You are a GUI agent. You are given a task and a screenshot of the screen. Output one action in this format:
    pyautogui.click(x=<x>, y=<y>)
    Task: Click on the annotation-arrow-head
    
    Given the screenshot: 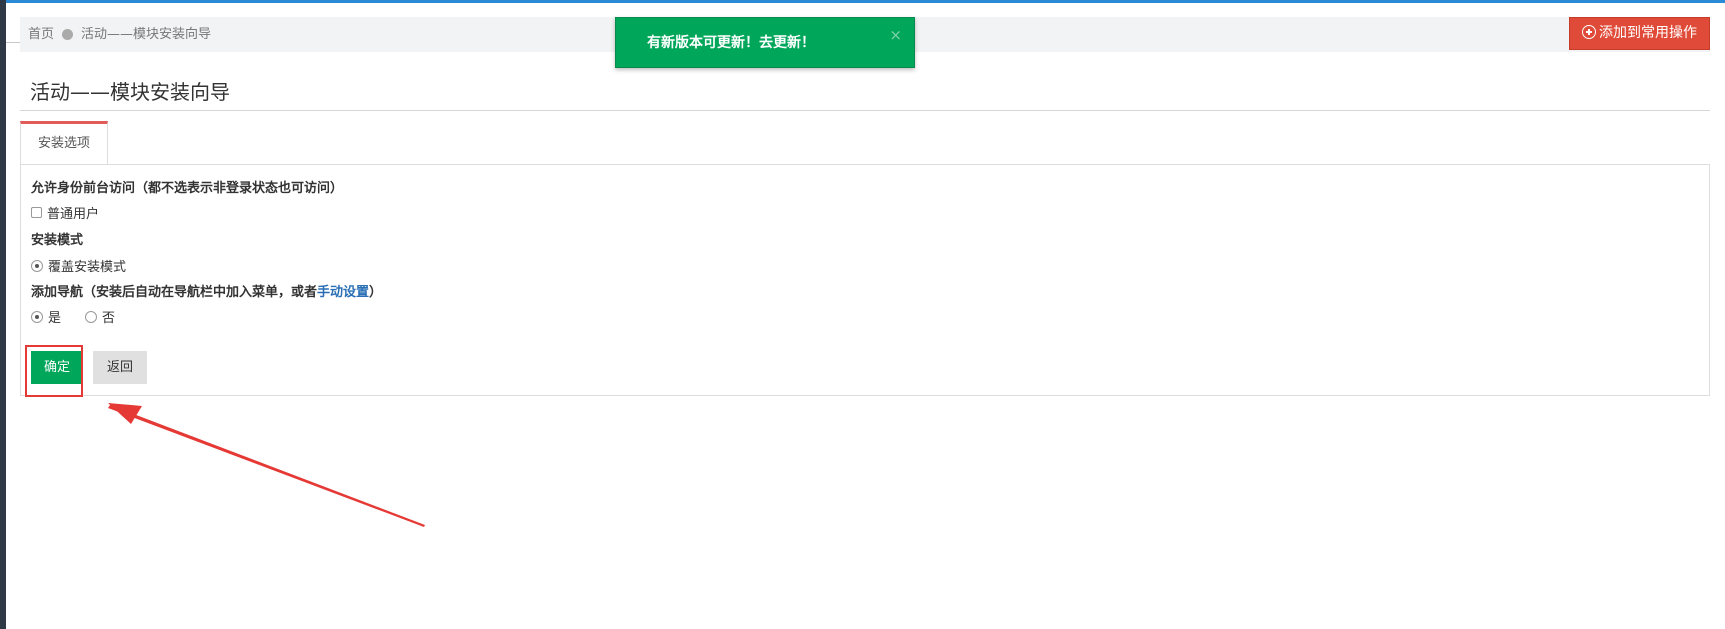 What is the action you would take?
    pyautogui.click(x=125, y=413)
    